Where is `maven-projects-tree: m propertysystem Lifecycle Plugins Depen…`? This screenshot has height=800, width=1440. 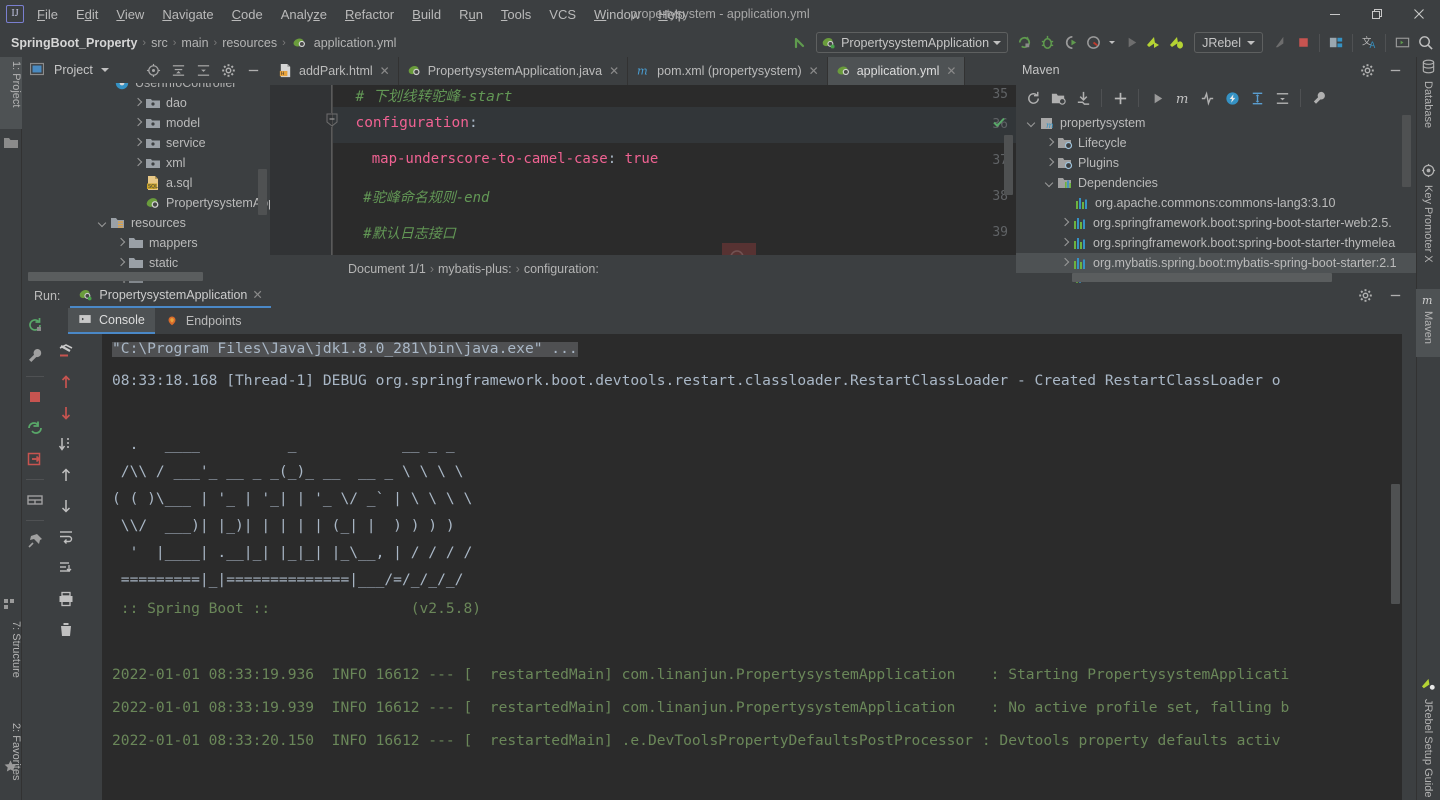 maven-projects-tree: m propertysystem Lifecycle Plugins Depen… is located at coordinates (1216, 198).